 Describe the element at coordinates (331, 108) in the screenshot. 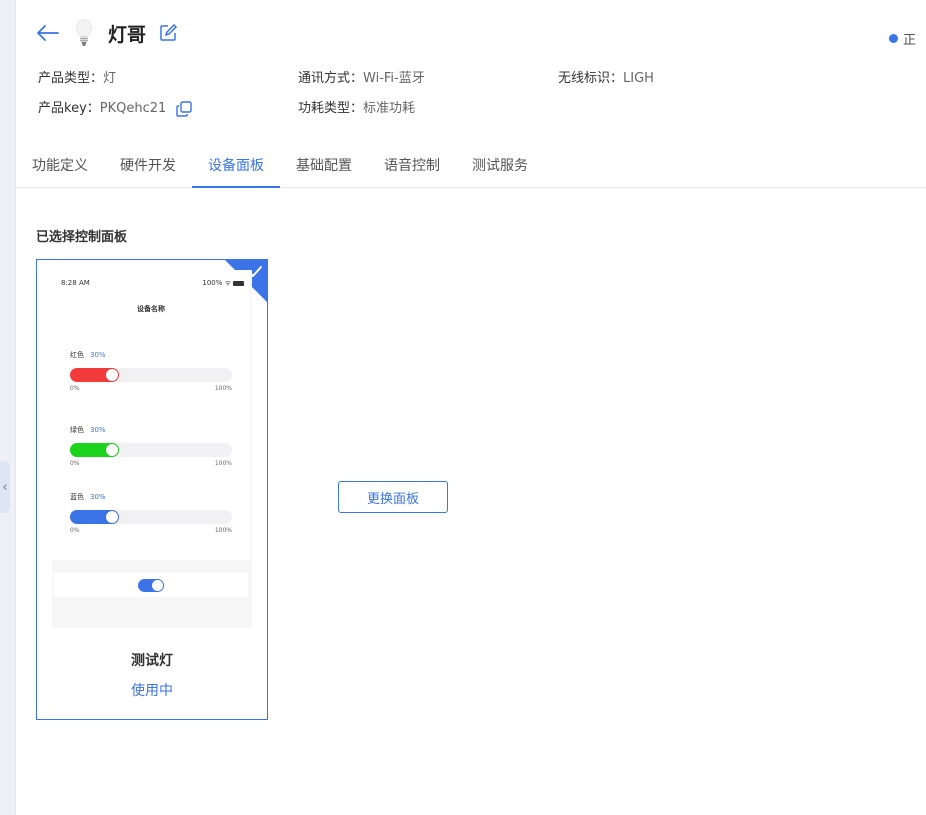

I see `power-label: 功耗类型：` at that location.